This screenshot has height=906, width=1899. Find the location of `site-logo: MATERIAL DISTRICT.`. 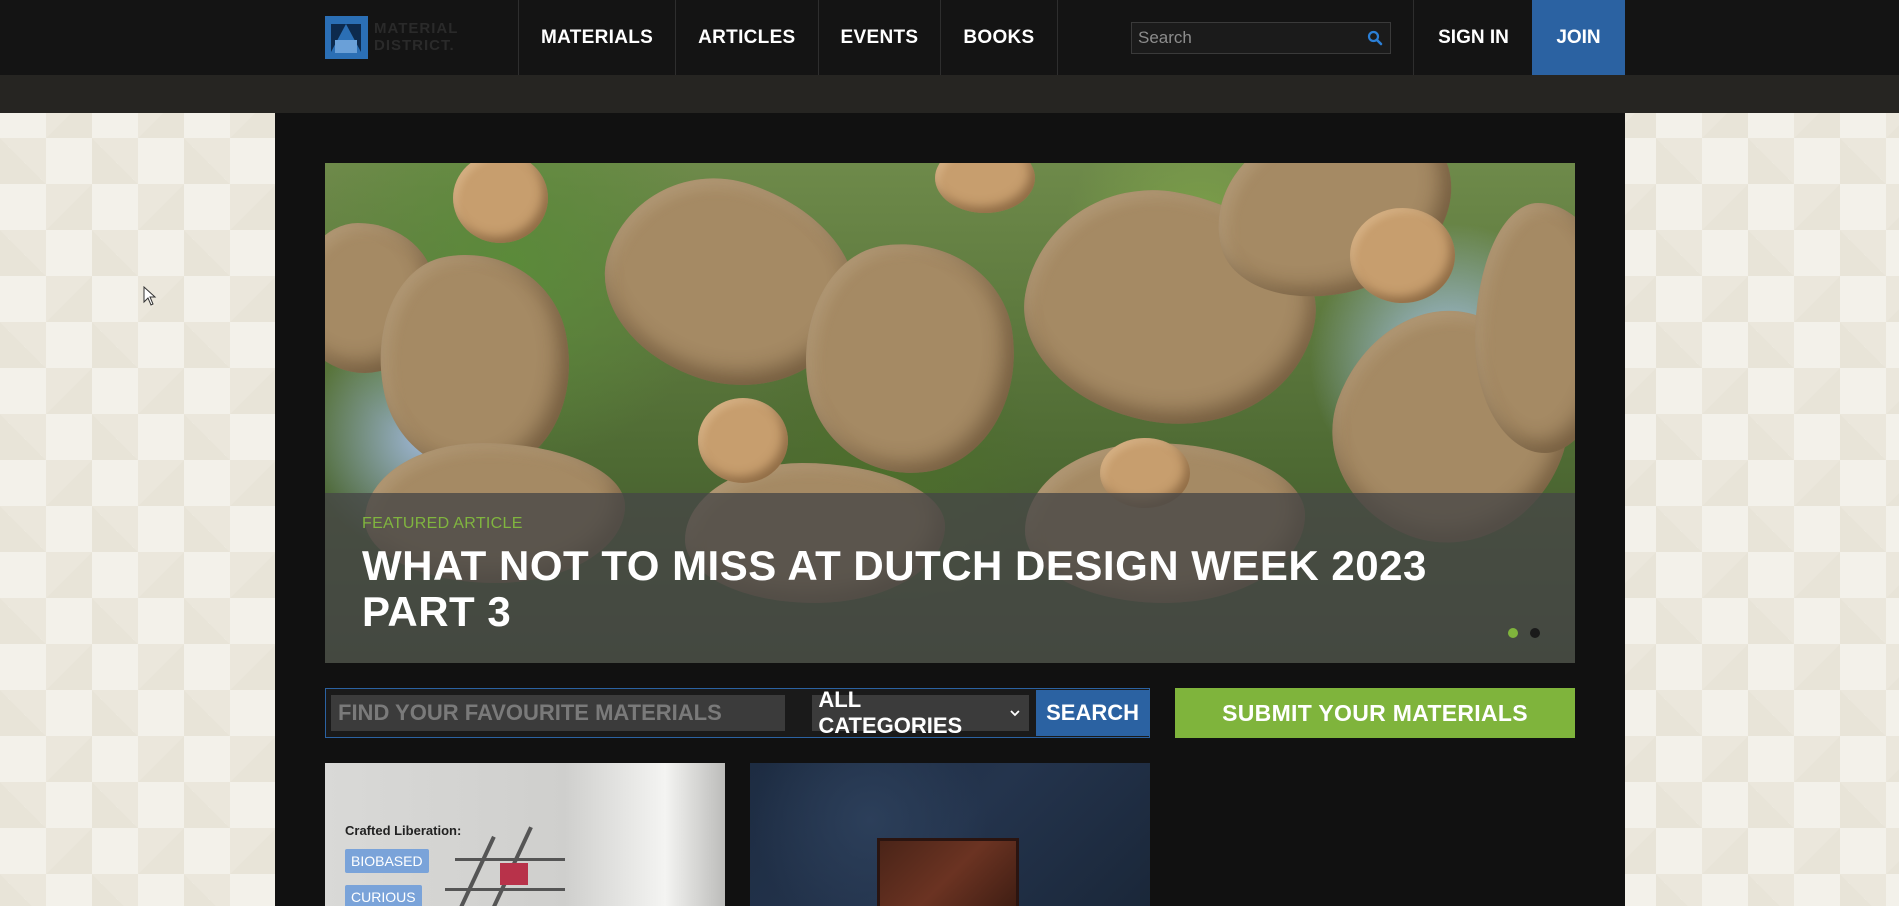

site-logo: MATERIAL DISTRICT. is located at coordinates (405, 37).